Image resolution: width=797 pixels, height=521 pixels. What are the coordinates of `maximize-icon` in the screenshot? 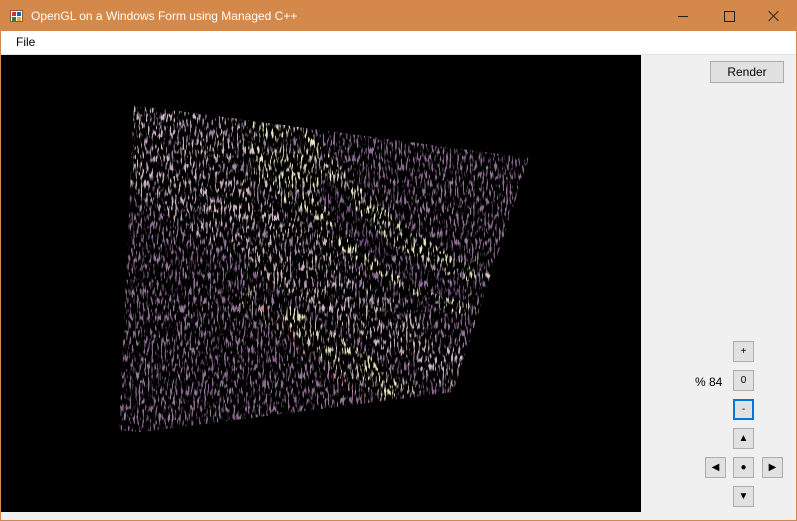 It's located at (729, 16).